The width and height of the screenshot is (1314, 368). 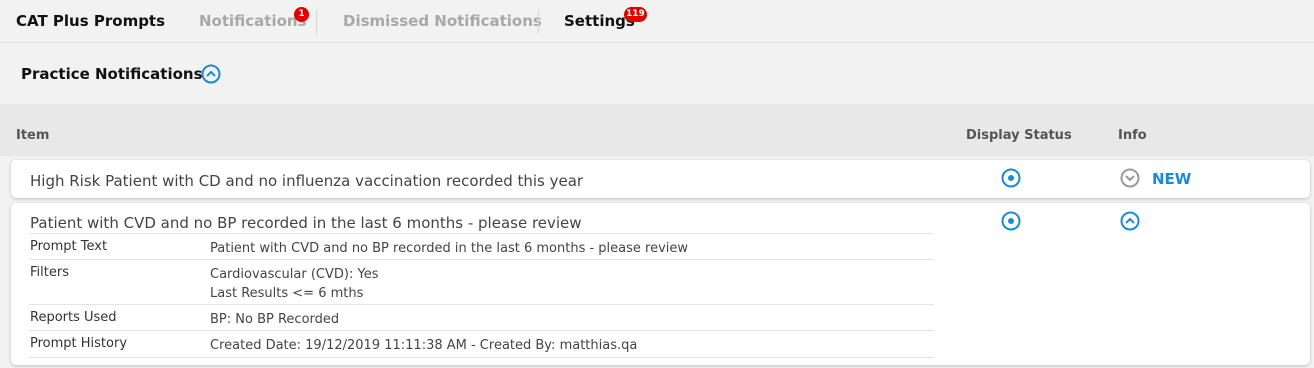 What do you see at coordinates (657, 130) in the screenshot?
I see `table-header: Item Display Status Info` at bounding box center [657, 130].